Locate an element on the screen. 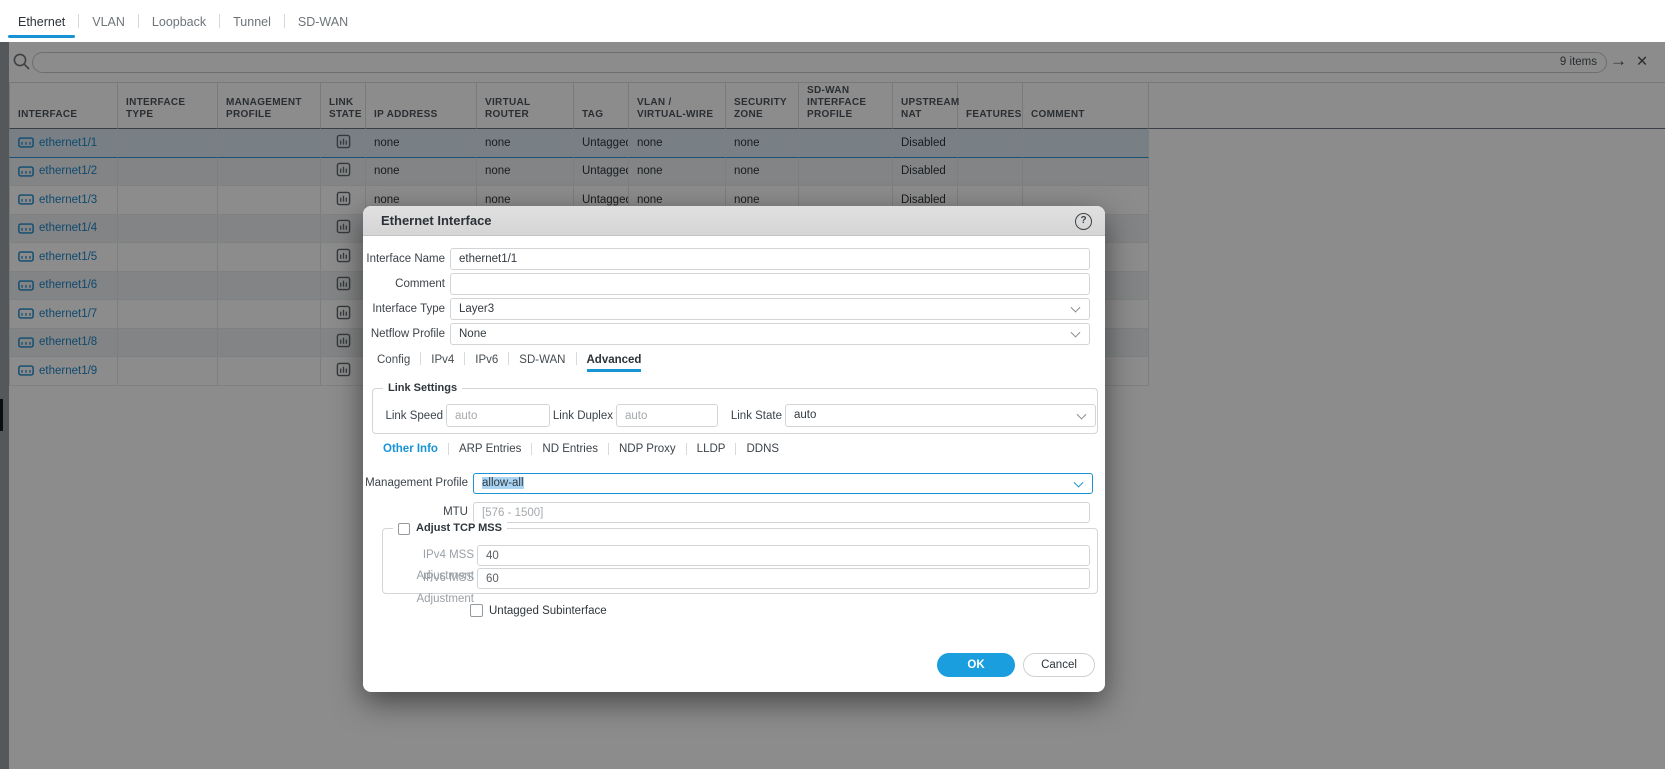 The height and width of the screenshot is (769, 1665). dialog-tabbar: Config IPv4 IPv6 SD-WAN Advanced is located at coordinates (509, 362).